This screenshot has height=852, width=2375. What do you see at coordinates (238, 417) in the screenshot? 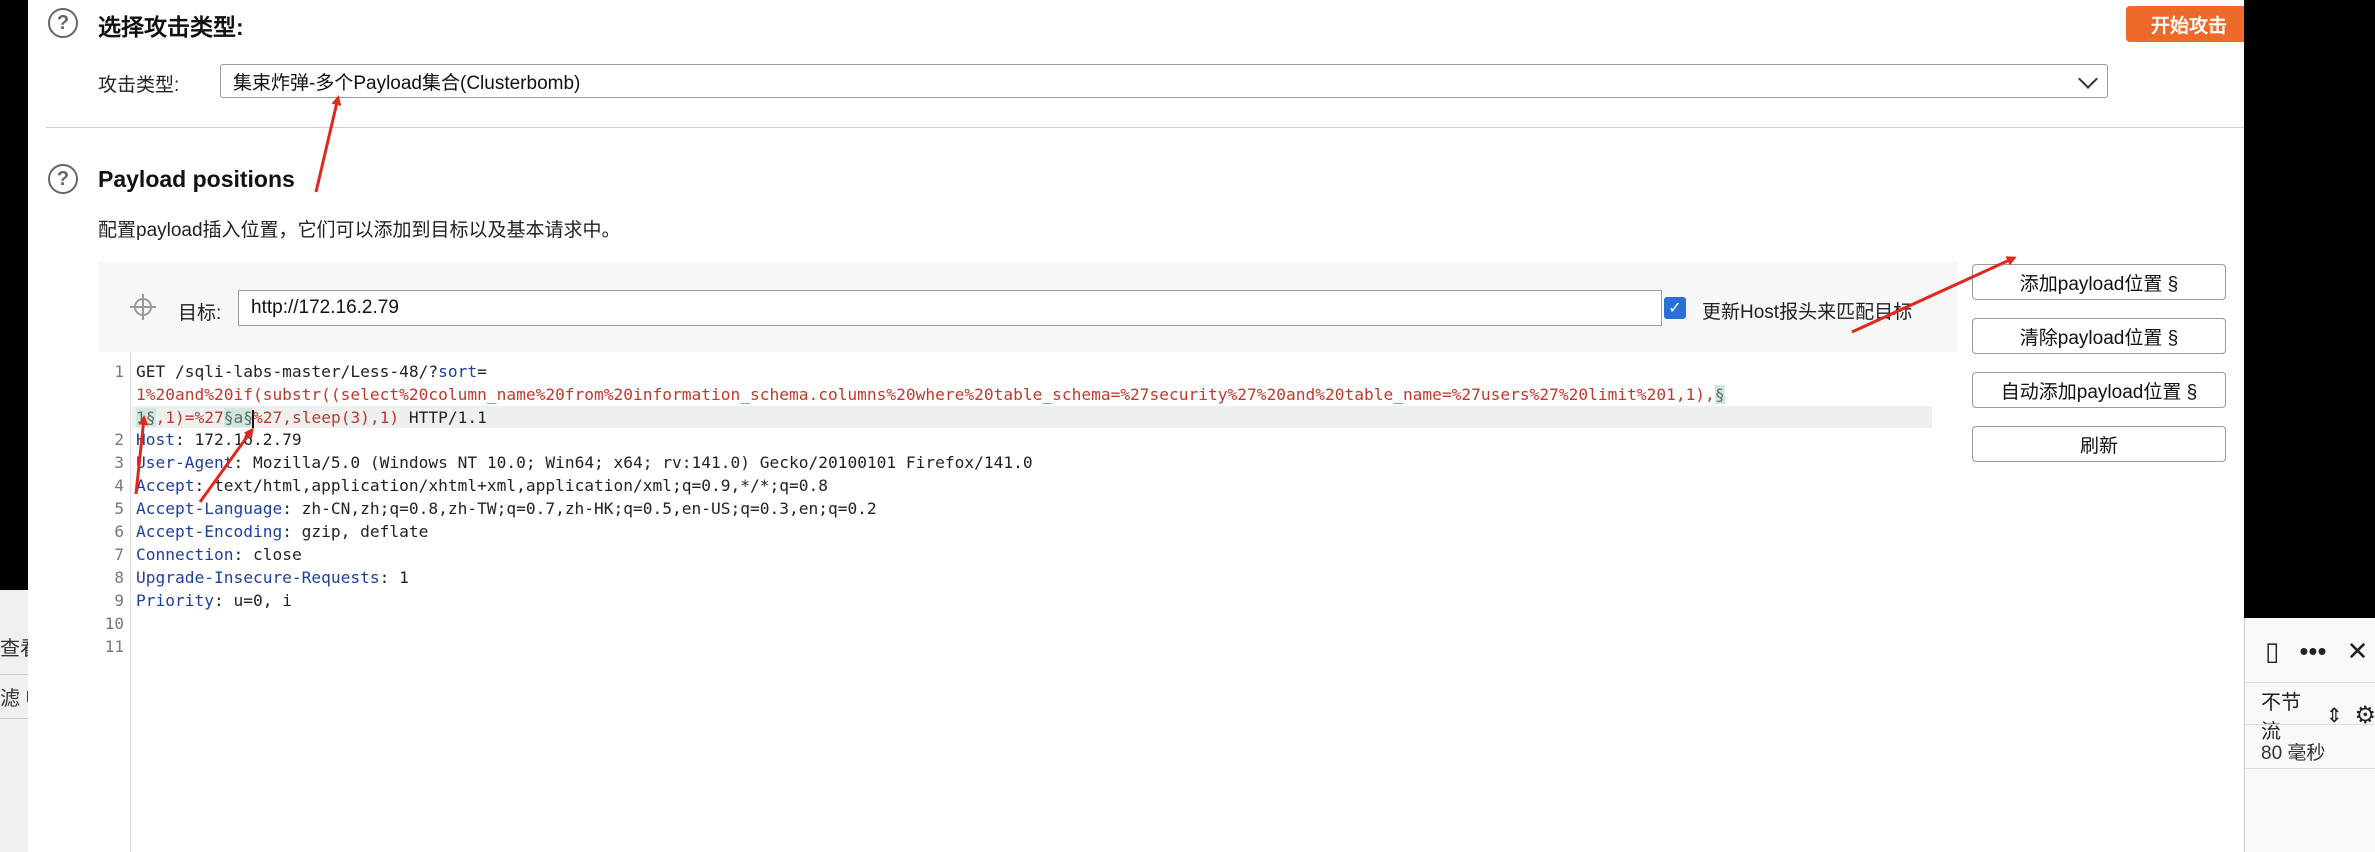
I see `payload-marker: §a§` at bounding box center [238, 417].